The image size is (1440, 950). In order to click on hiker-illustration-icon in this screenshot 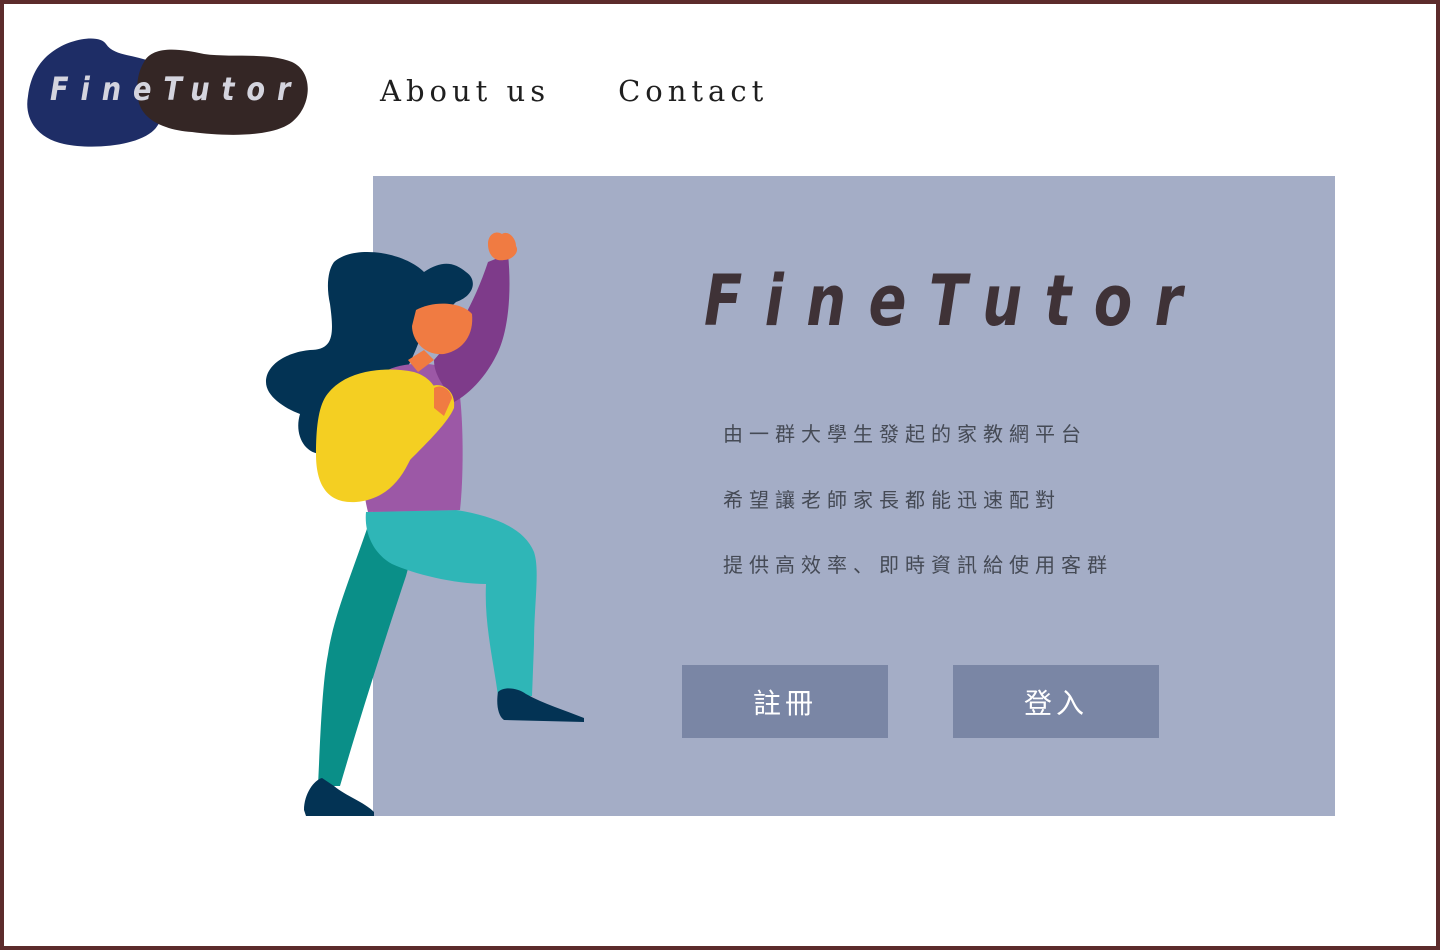, I will do `click(425, 524)`.